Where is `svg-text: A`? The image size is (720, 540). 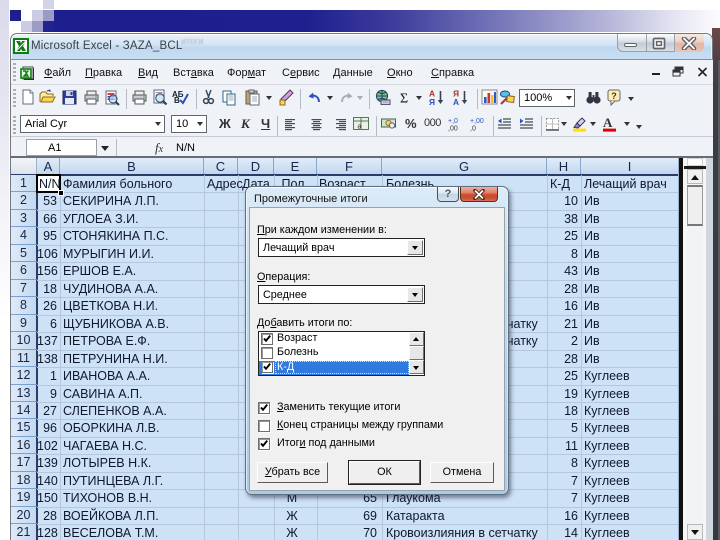
svg-text: A is located at coordinates (608, 122).